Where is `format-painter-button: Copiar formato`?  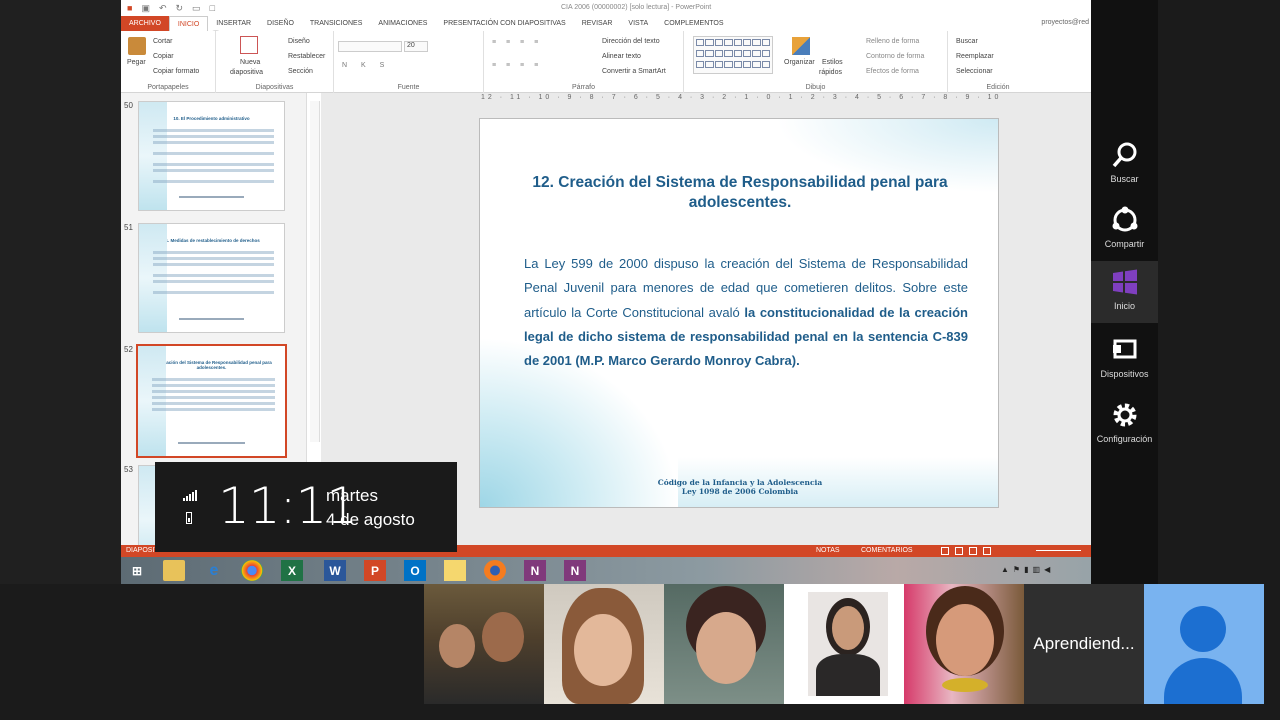 format-painter-button: Copiar formato is located at coordinates (176, 71).